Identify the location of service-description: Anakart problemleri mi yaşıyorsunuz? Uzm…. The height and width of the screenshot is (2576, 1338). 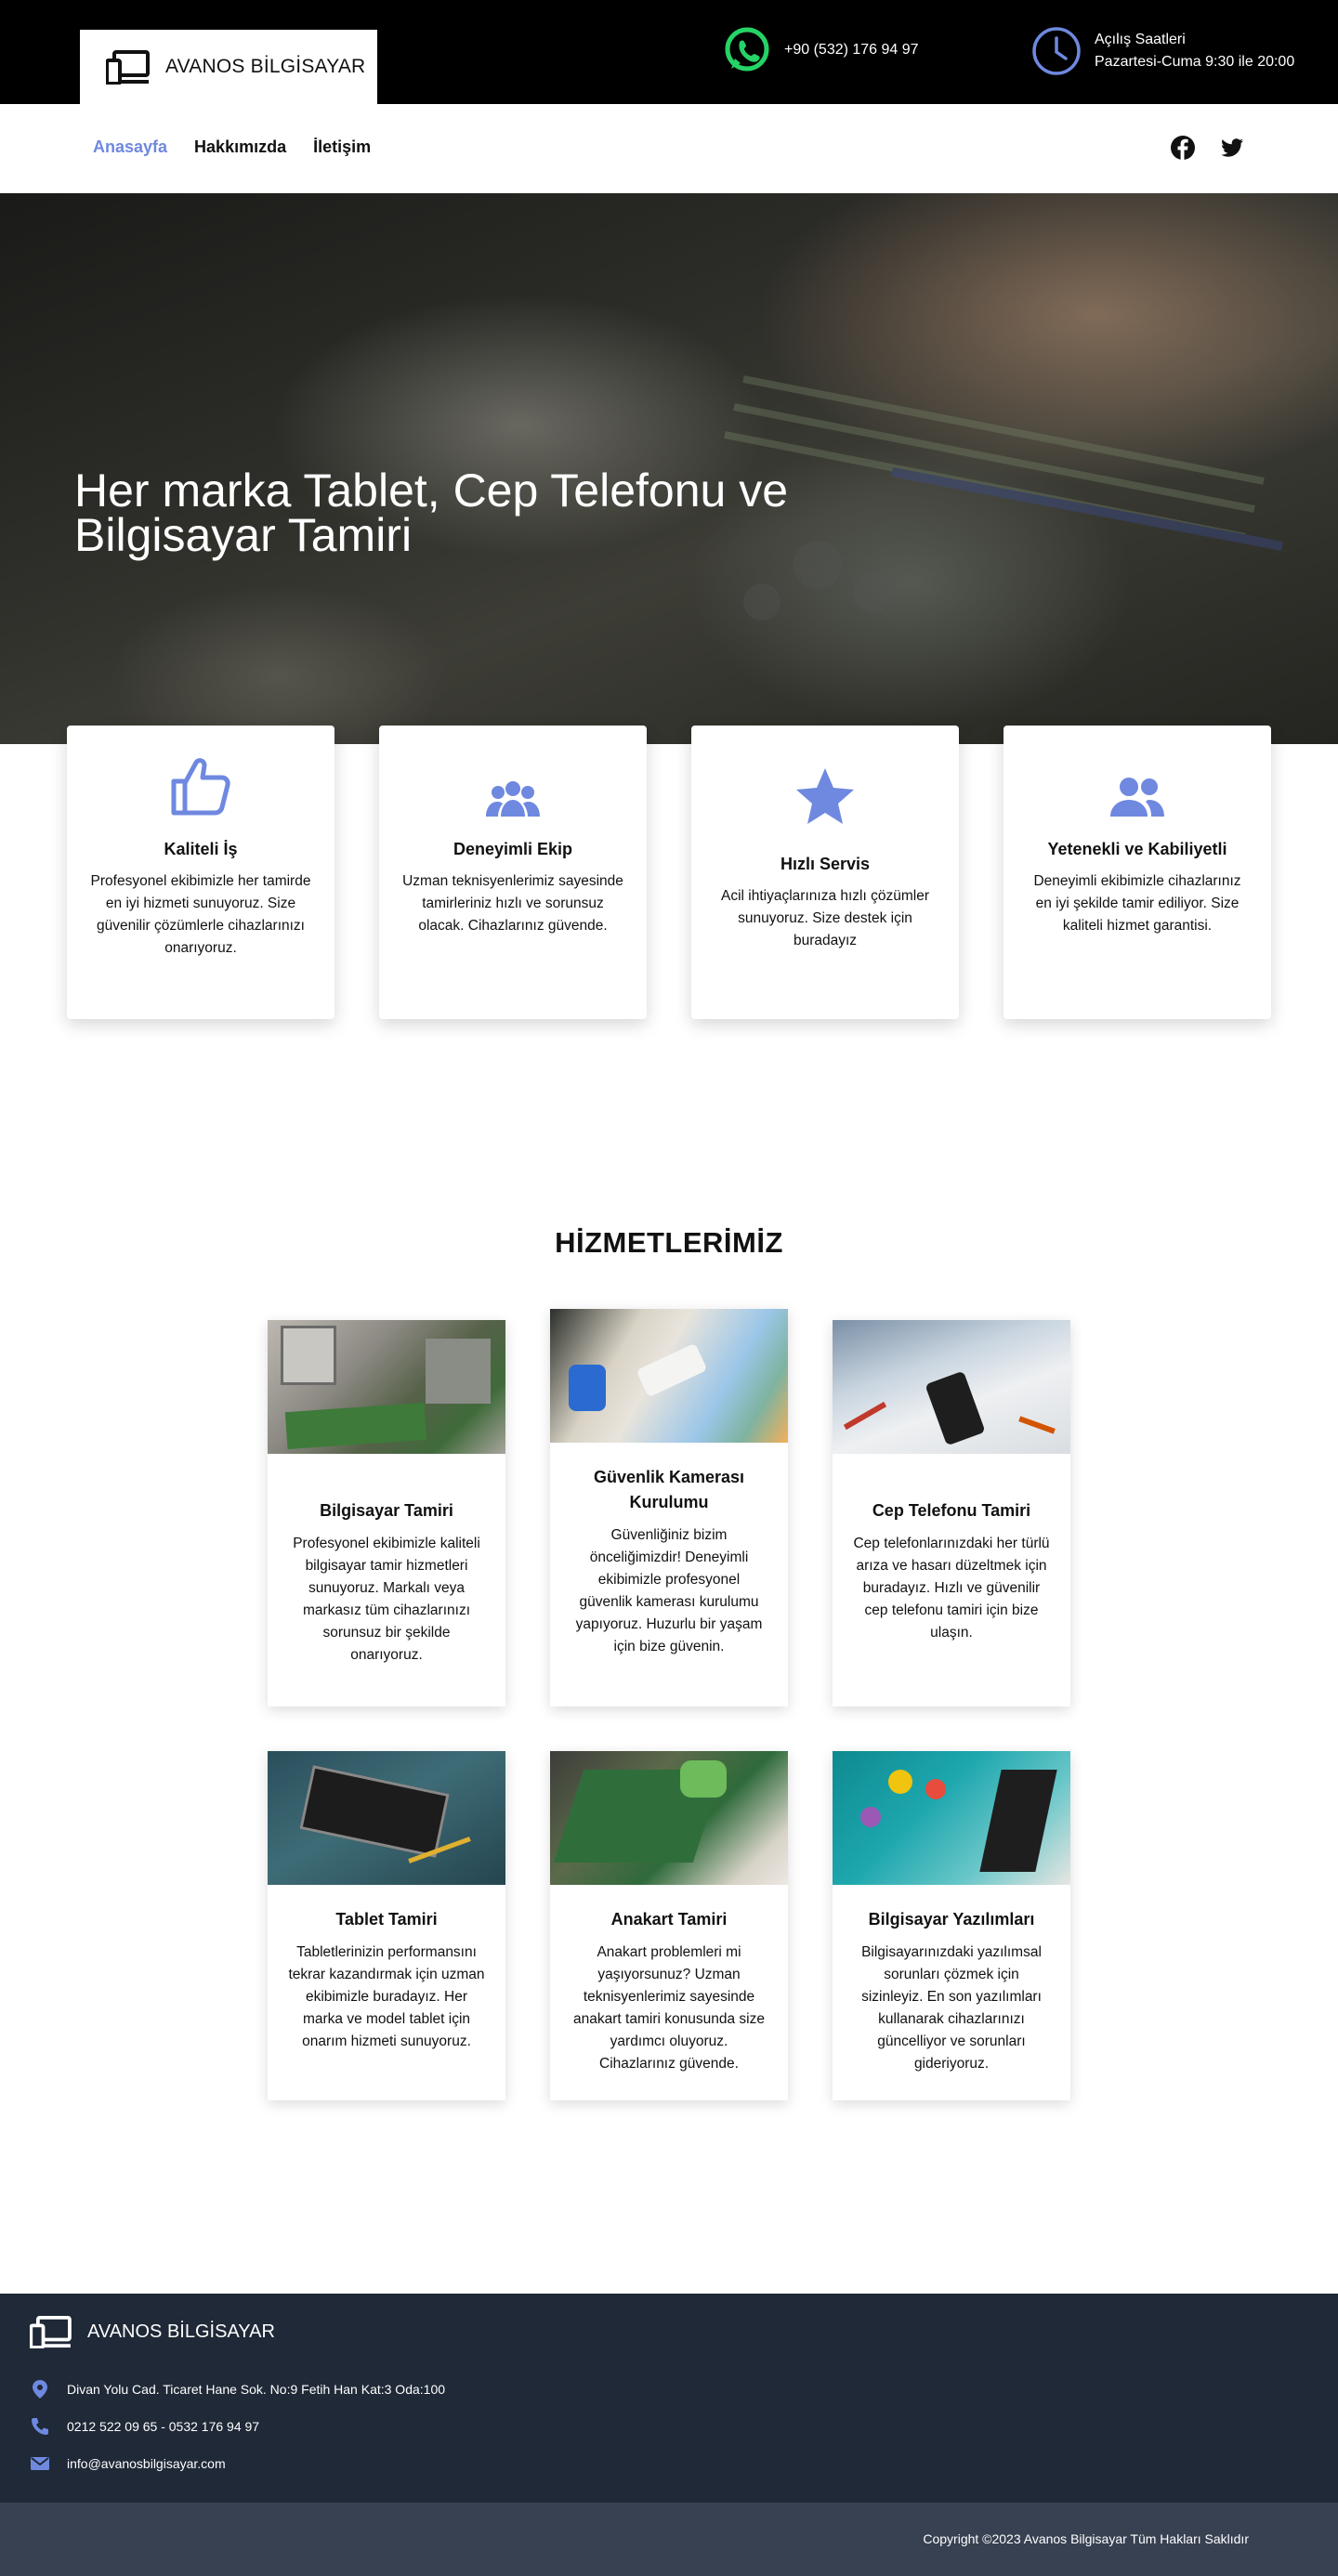
(669, 2008).